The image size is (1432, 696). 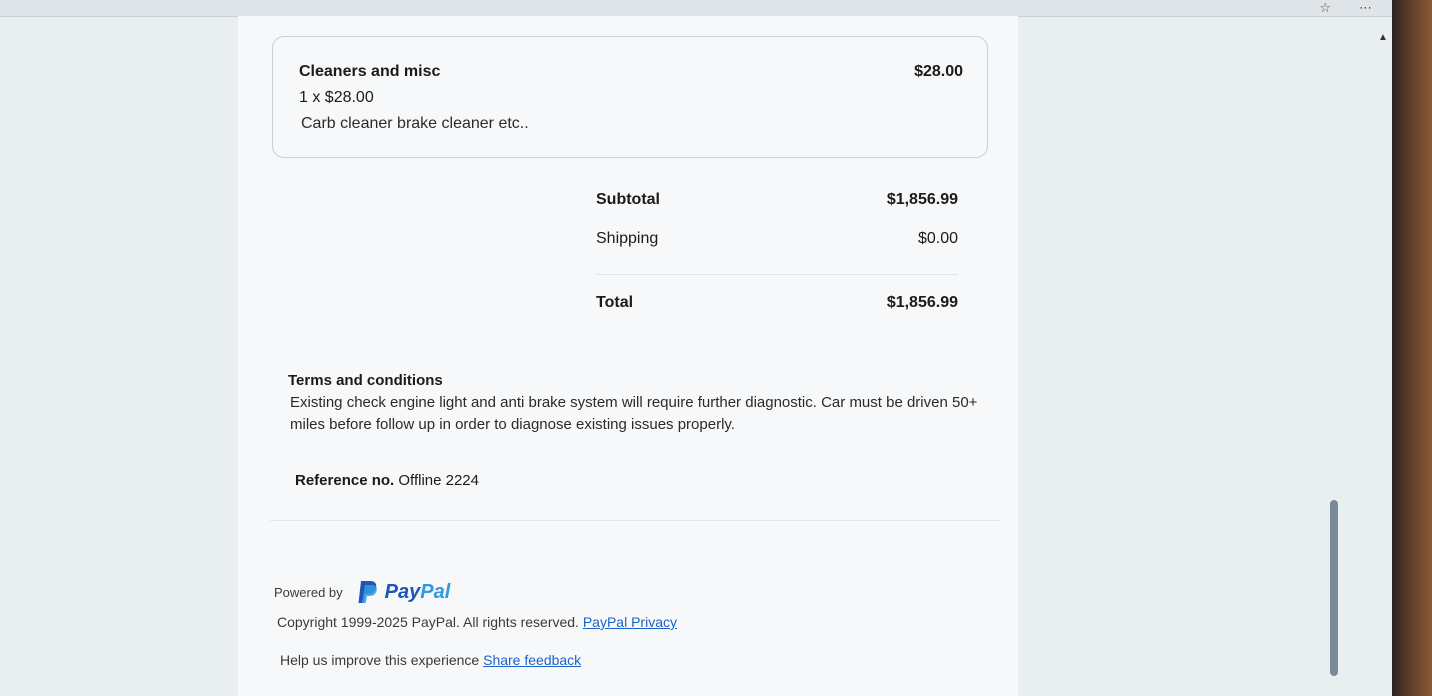 What do you see at coordinates (336, 97) in the screenshot?
I see `item-qty-price: 1 x $28.00` at bounding box center [336, 97].